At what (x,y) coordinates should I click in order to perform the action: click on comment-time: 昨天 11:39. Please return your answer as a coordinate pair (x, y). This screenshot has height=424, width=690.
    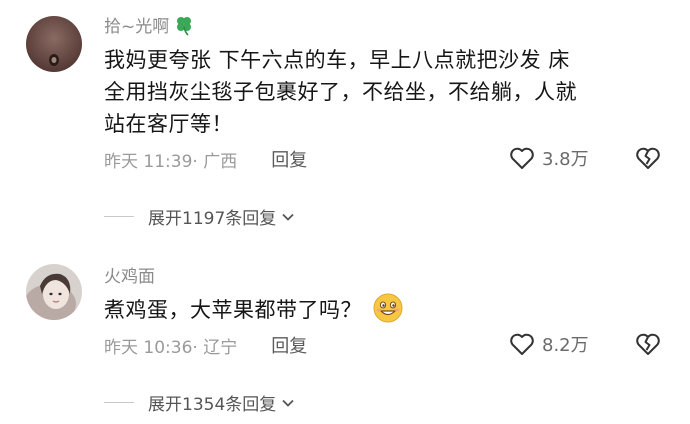
    Looking at the image, I should click on (148, 161).